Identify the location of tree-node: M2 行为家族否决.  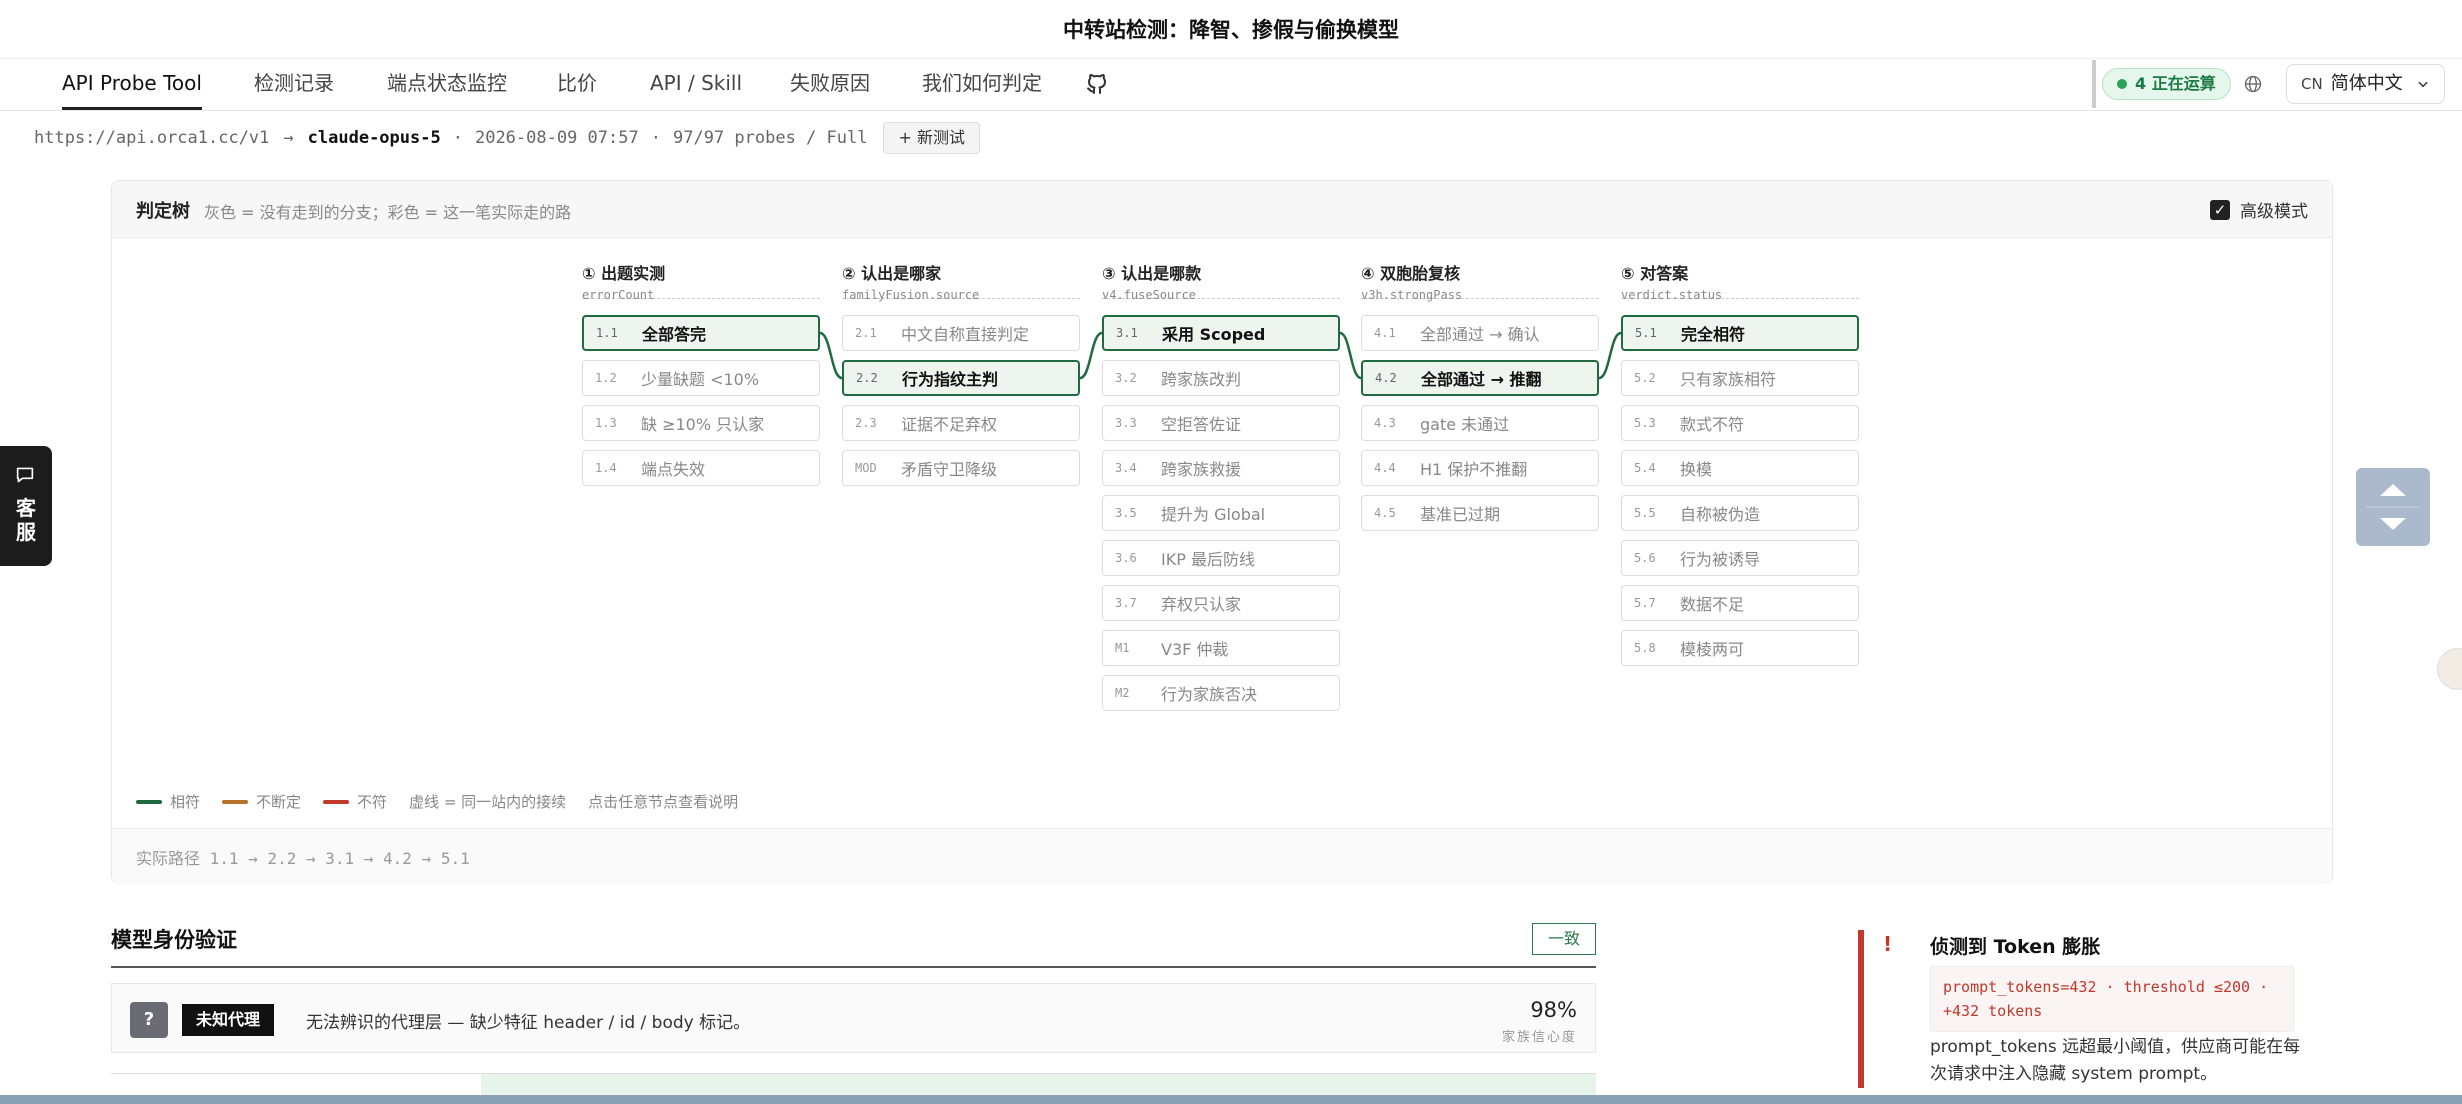
(1221, 693).